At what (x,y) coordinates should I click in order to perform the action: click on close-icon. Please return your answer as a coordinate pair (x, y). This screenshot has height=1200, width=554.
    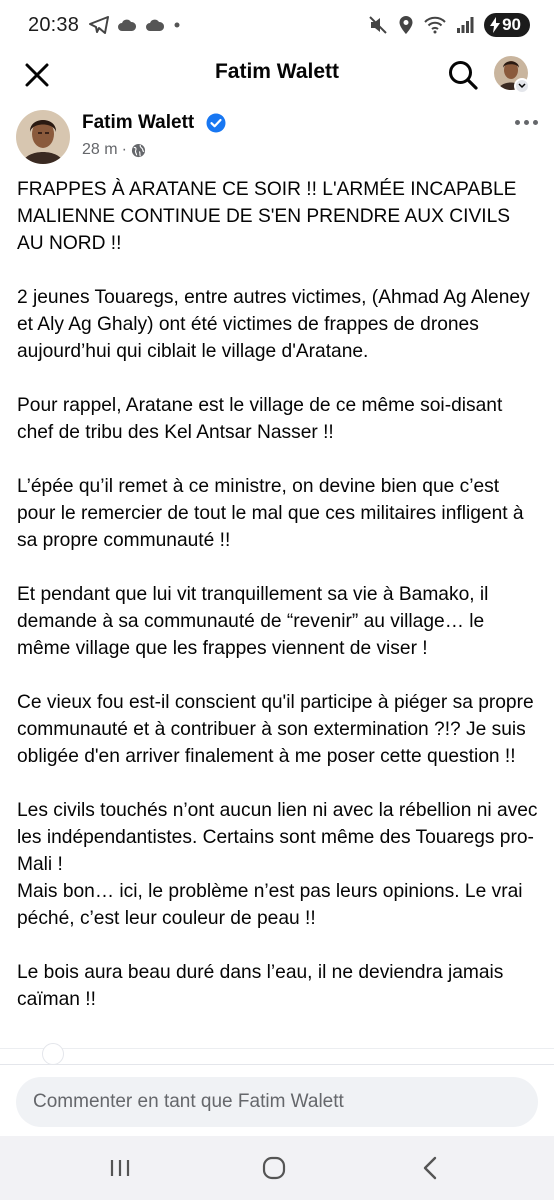
    Looking at the image, I should click on (37, 75).